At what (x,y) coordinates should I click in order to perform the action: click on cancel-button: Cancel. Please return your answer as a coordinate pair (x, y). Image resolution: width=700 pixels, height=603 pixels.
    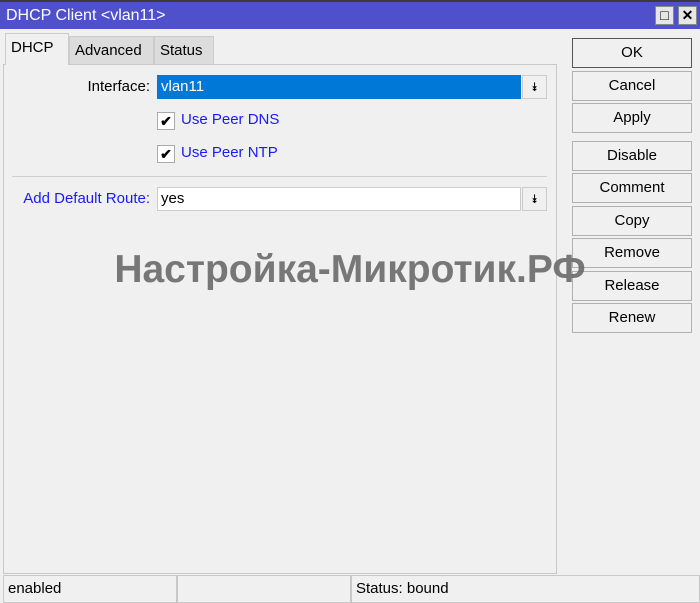
    Looking at the image, I should click on (632, 86).